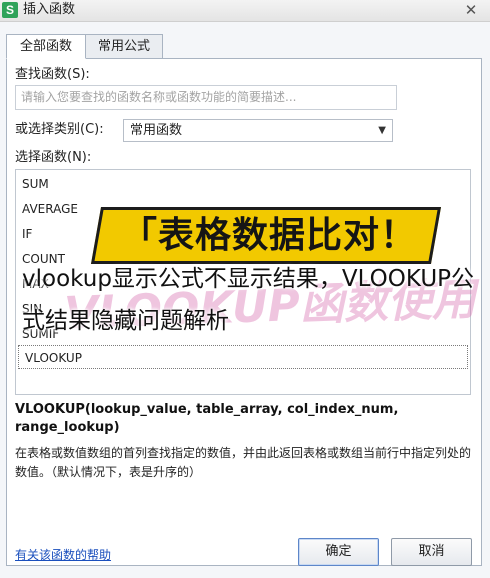  I want to click on search-label: 查找函数(S):, so click(52, 74).